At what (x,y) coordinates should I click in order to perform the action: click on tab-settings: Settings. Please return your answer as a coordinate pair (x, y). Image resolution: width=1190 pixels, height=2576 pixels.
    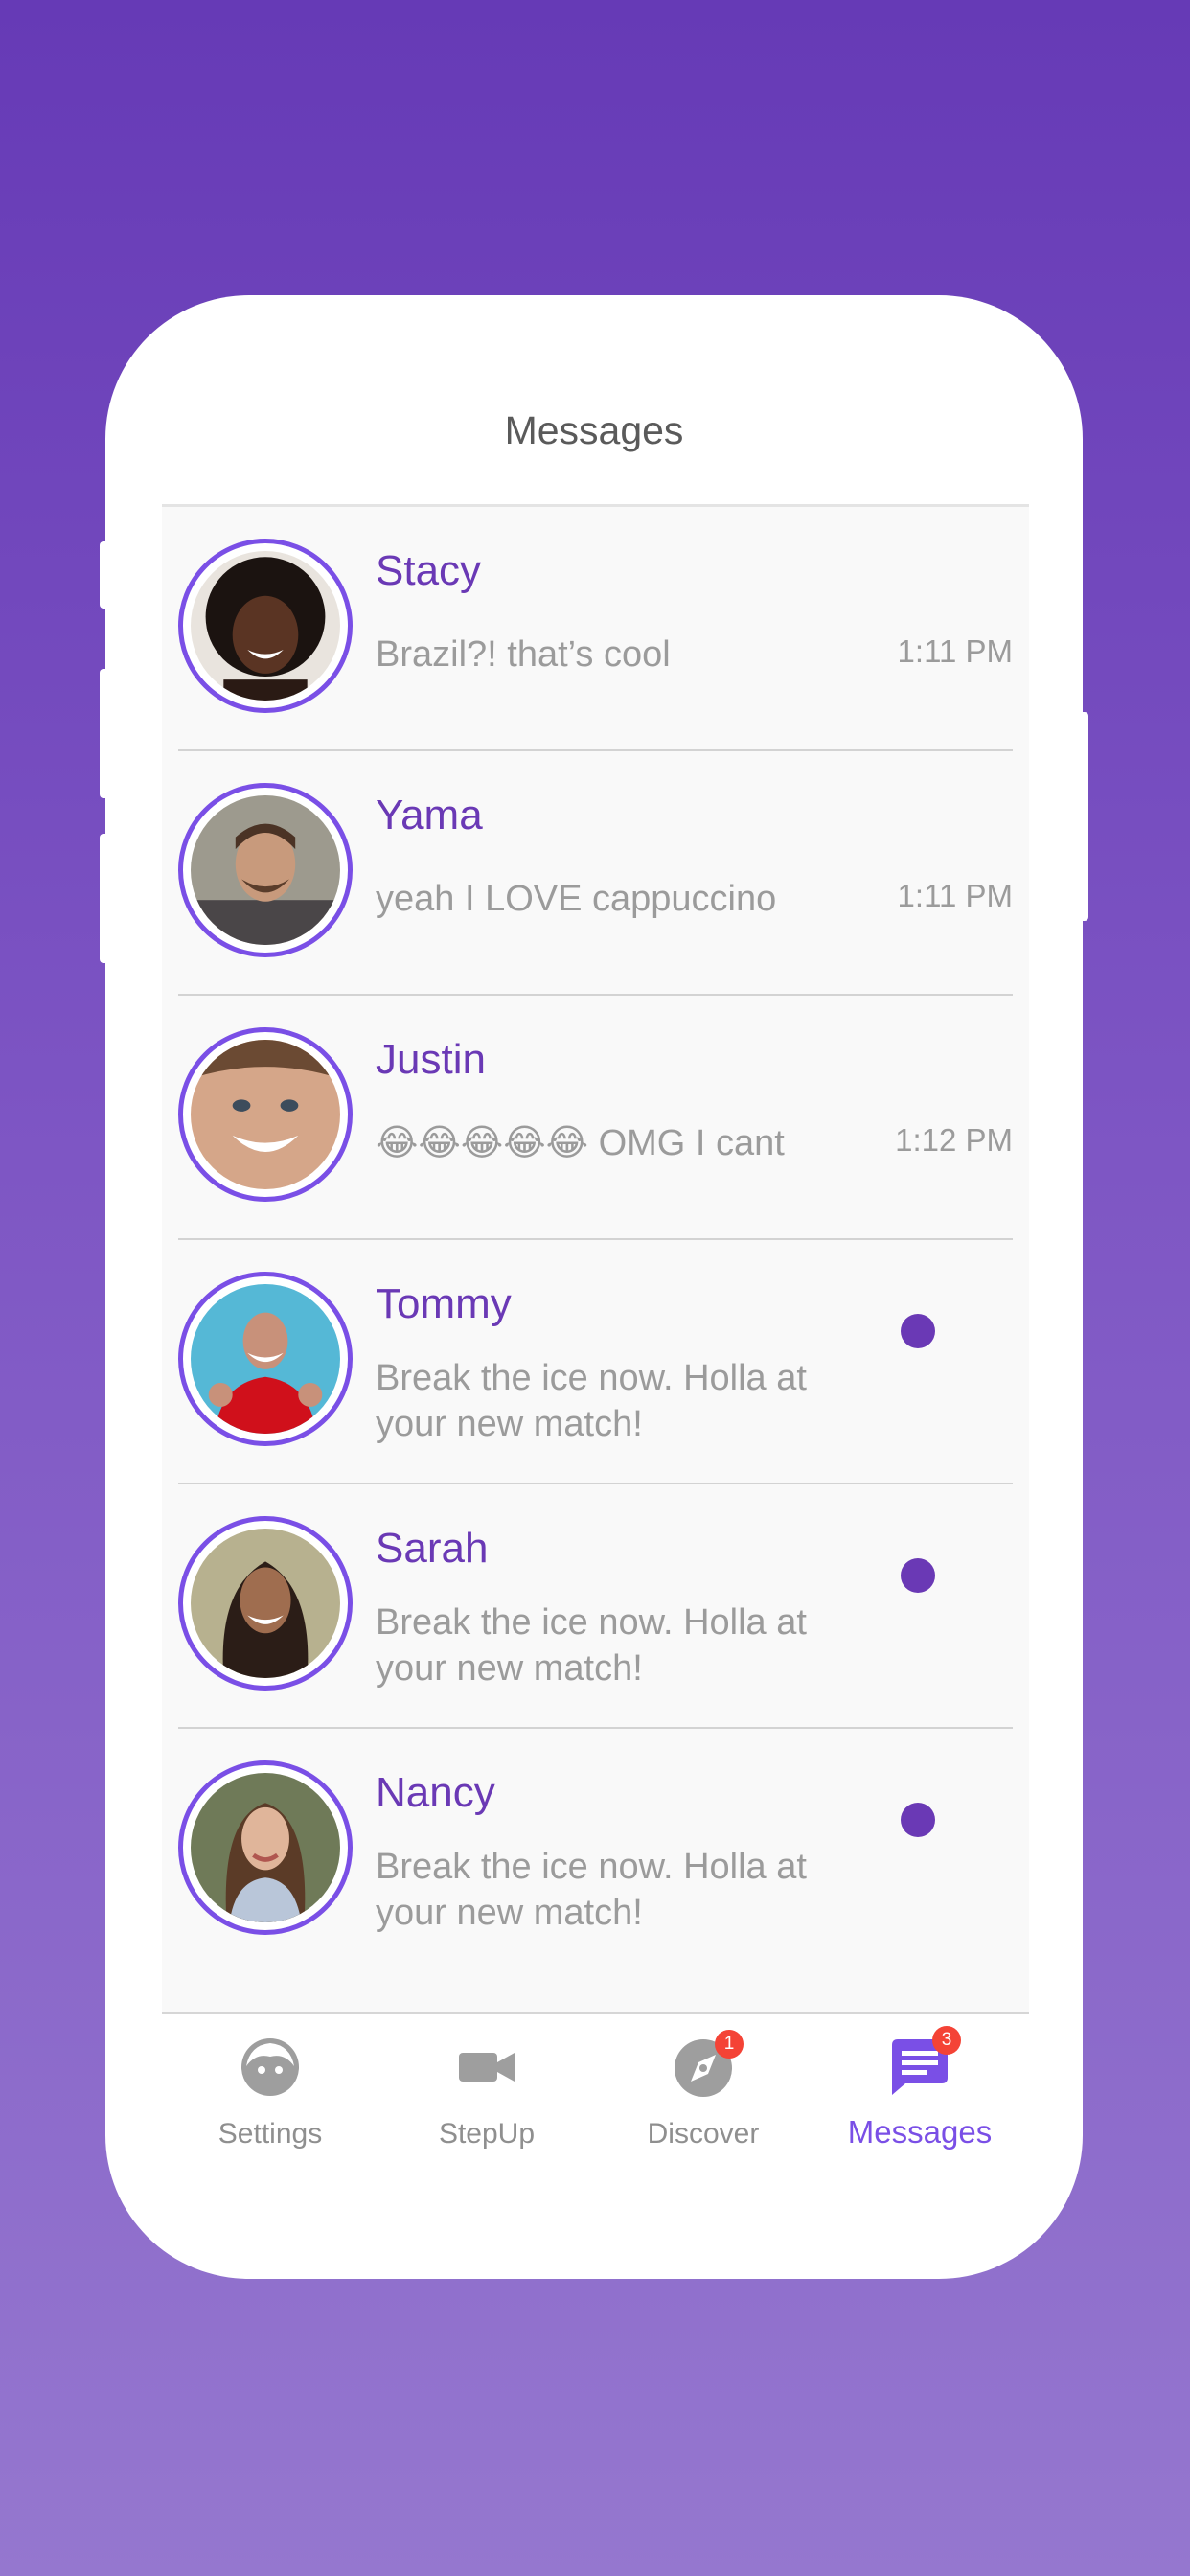
    Looking at the image, I should click on (270, 2089).